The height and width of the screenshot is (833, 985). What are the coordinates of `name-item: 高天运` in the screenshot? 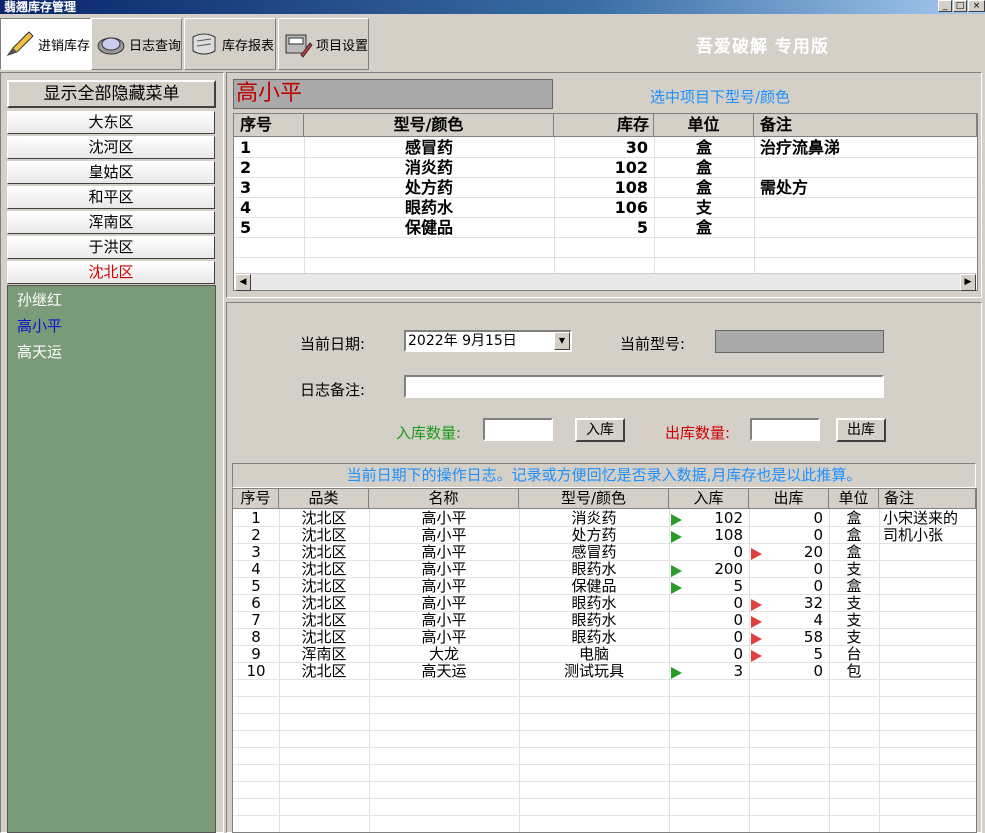 It's located at (39, 351).